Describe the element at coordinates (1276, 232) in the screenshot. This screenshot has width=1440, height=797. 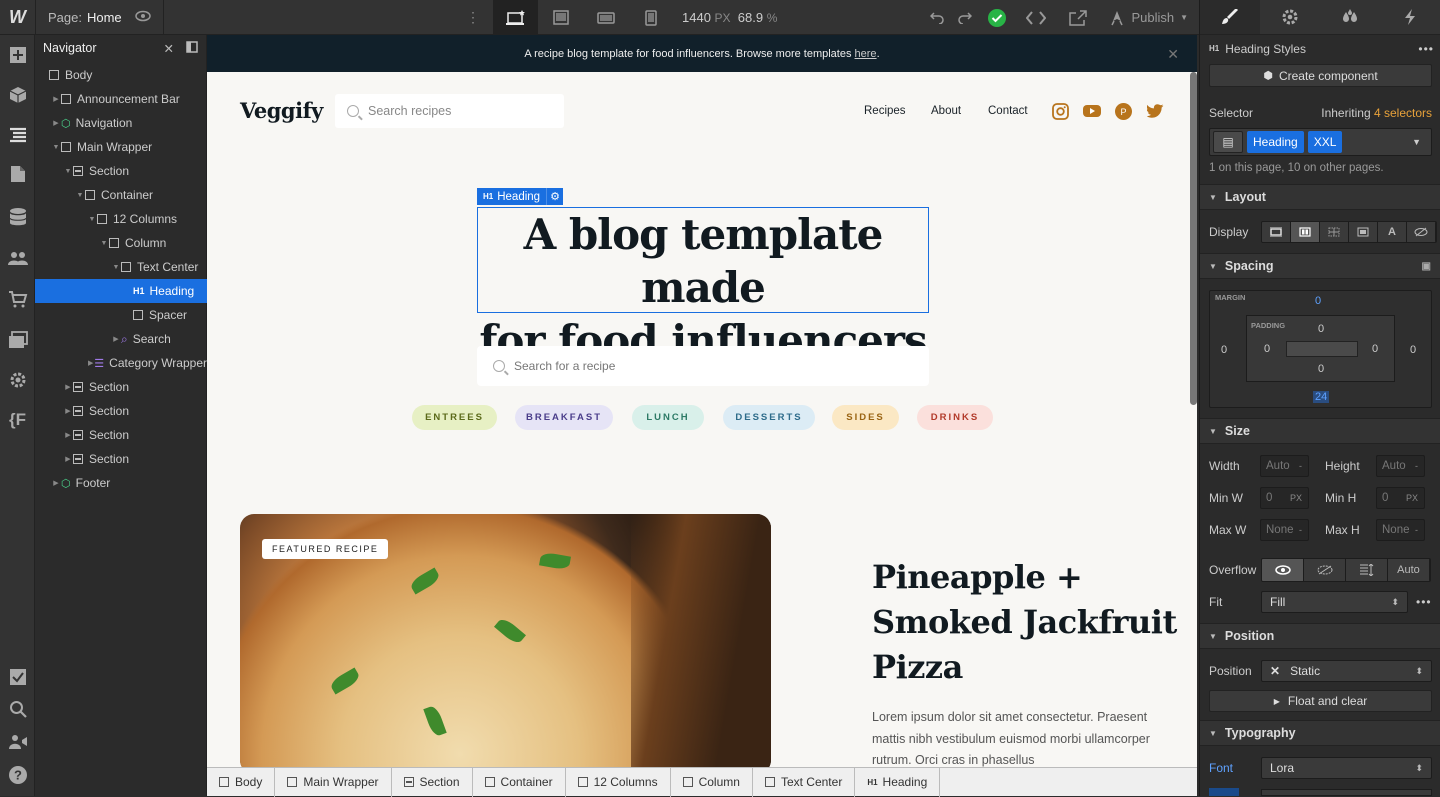
I see `display-block-icon` at that location.